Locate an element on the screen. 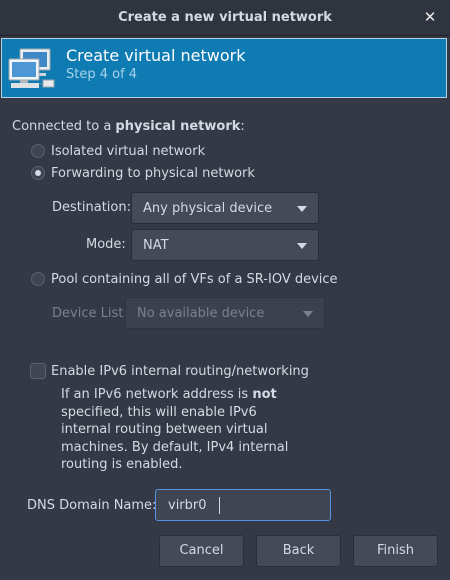 This screenshot has height=580, width=450. dns-domain-input: virbr0 is located at coordinates (243, 505).